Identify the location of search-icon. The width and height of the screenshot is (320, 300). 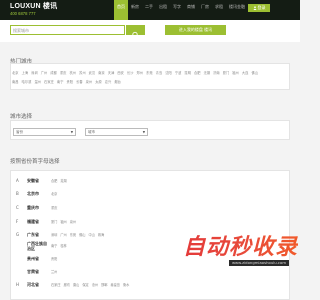
(135, 34).